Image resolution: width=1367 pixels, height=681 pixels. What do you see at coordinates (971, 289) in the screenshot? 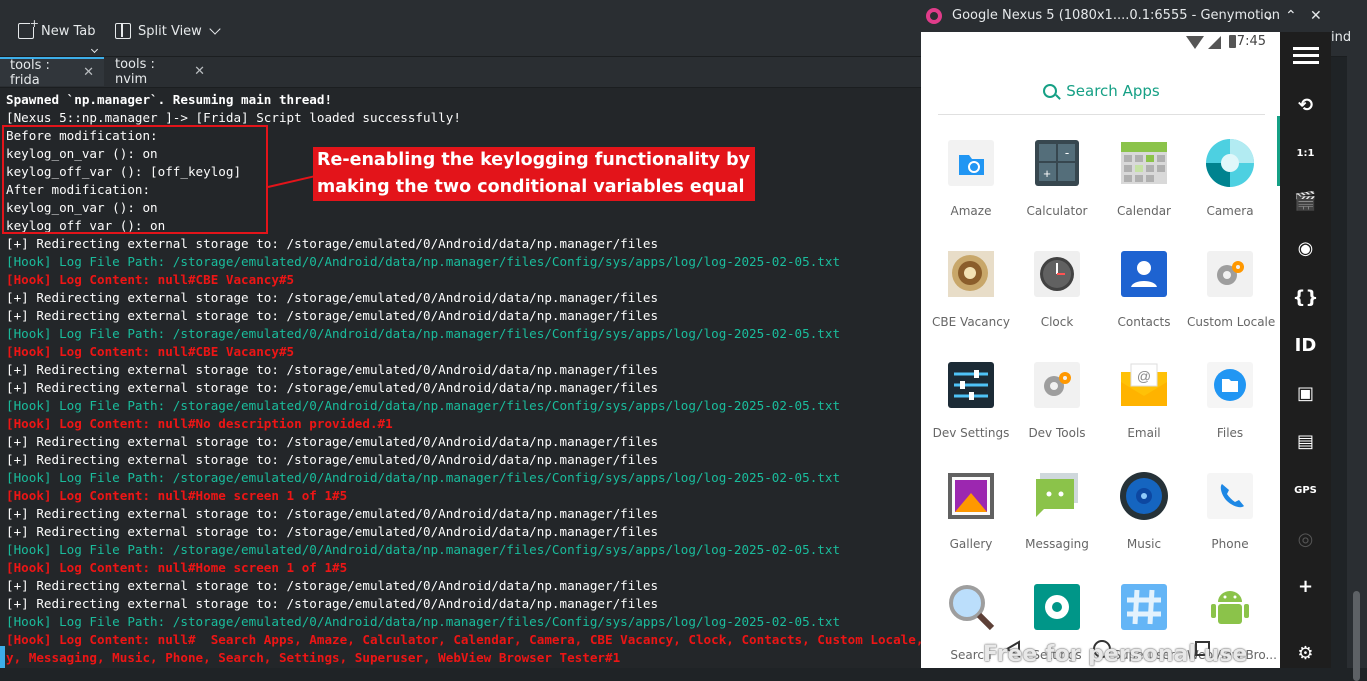
I see `app-cbe-vacancy: CBE Vacancy` at bounding box center [971, 289].